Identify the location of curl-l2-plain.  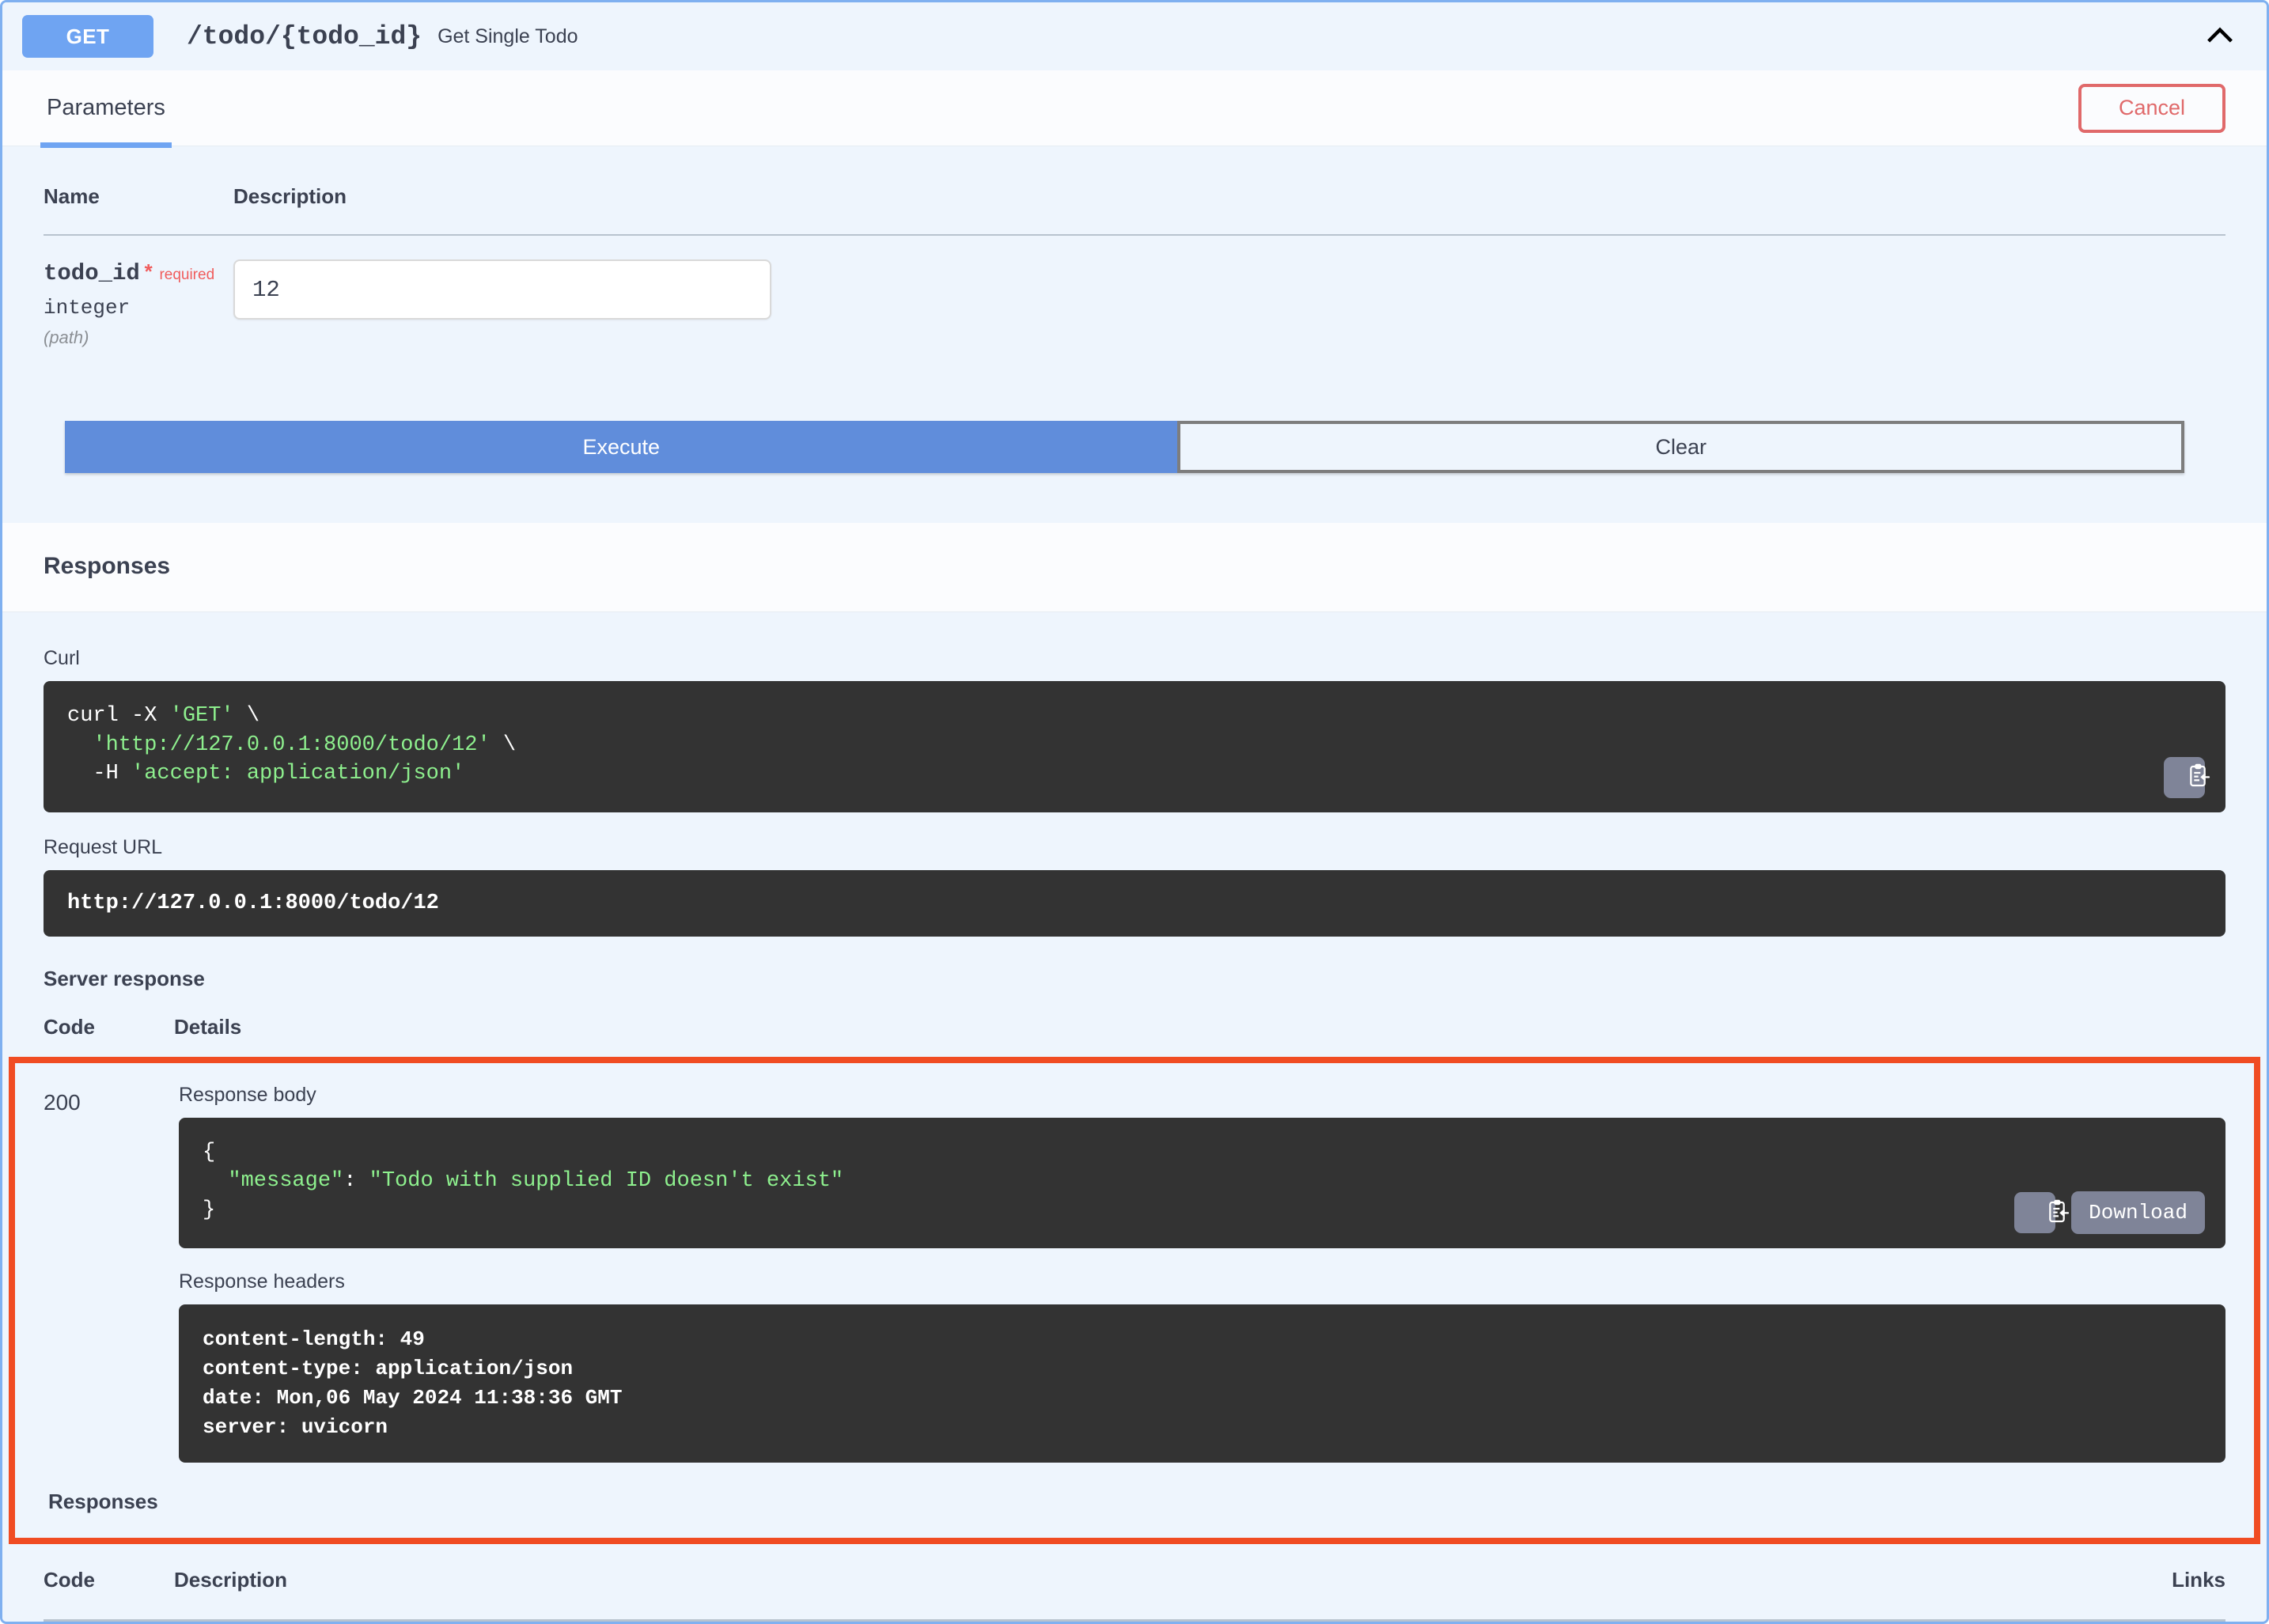
(80, 745).